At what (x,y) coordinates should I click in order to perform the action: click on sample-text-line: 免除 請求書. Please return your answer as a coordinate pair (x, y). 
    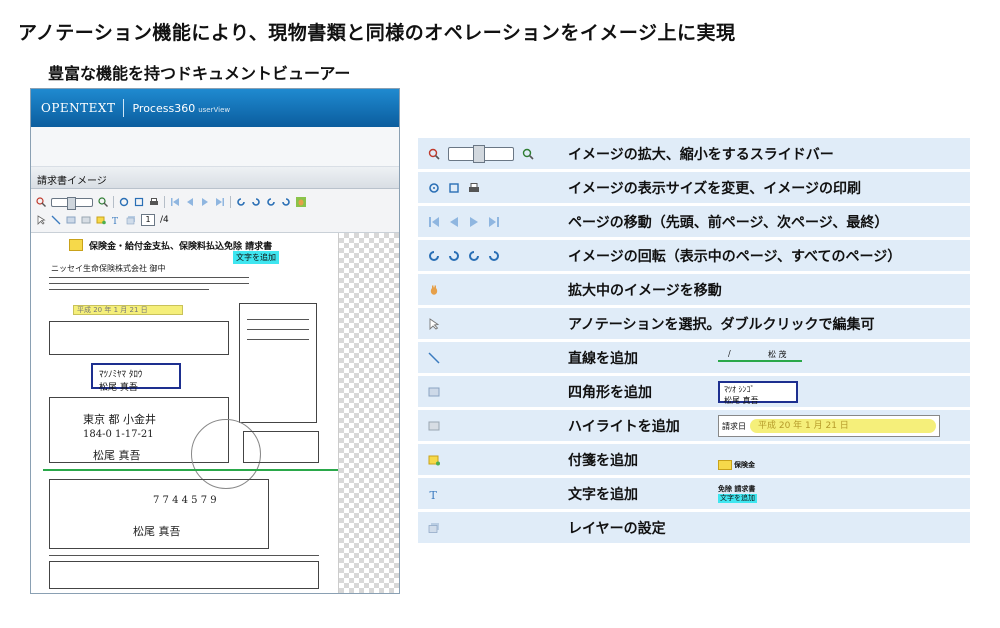
    Looking at the image, I should click on (737, 489).